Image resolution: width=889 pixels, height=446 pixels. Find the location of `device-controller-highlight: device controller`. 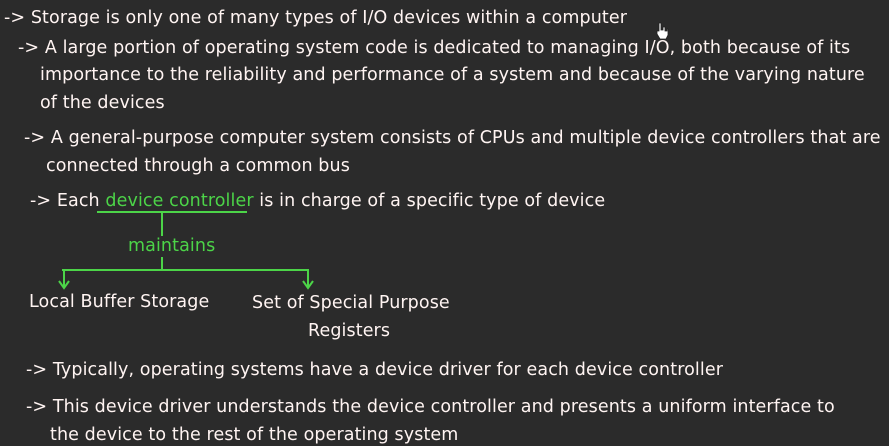

device-controller-highlight: device controller is located at coordinates (179, 201).